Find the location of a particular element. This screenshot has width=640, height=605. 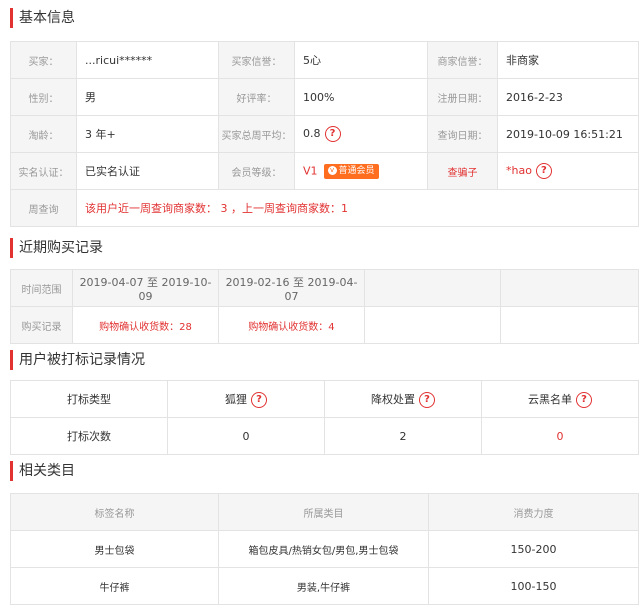

taobao-age-value: 3 年+ is located at coordinates (147, 134).